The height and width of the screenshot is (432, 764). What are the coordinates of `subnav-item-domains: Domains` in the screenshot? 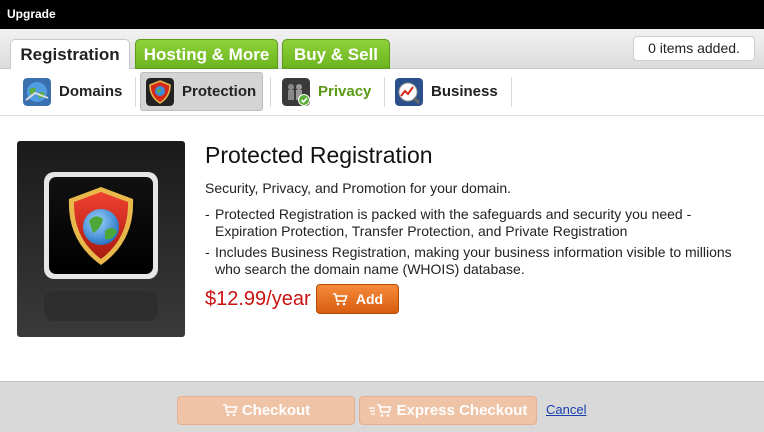 It's located at (74, 91).